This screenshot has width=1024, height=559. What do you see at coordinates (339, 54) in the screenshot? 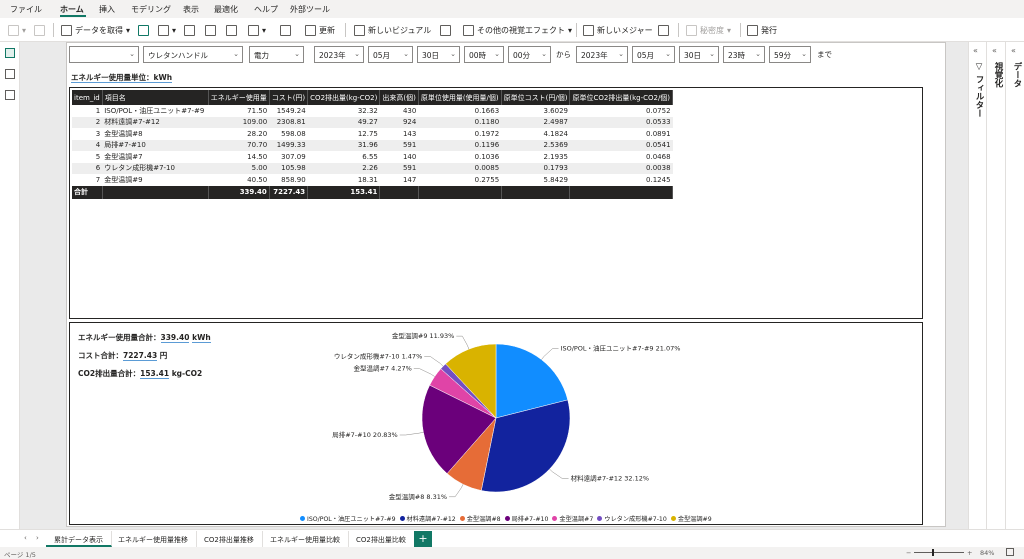
I see `from-year-slicer: 2023年 ⌄` at bounding box center [339, 54].